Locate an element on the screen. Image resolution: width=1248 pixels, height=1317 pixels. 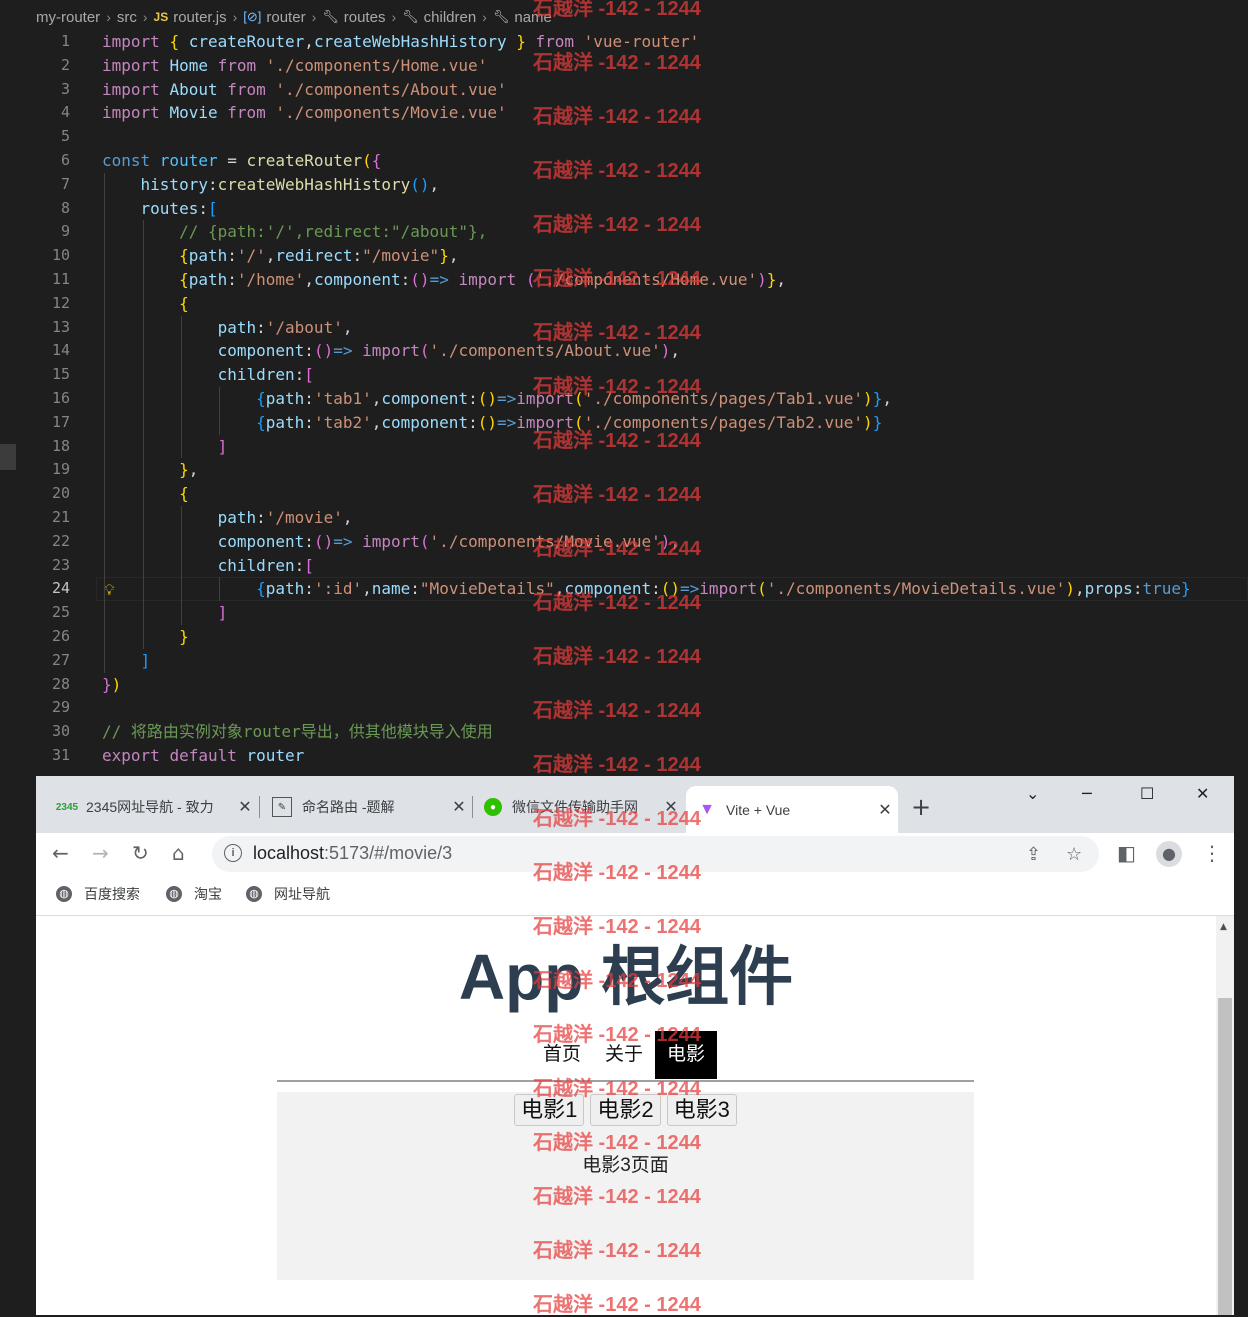
code-line: 15 children:[ is located at coordinates (624, 375).